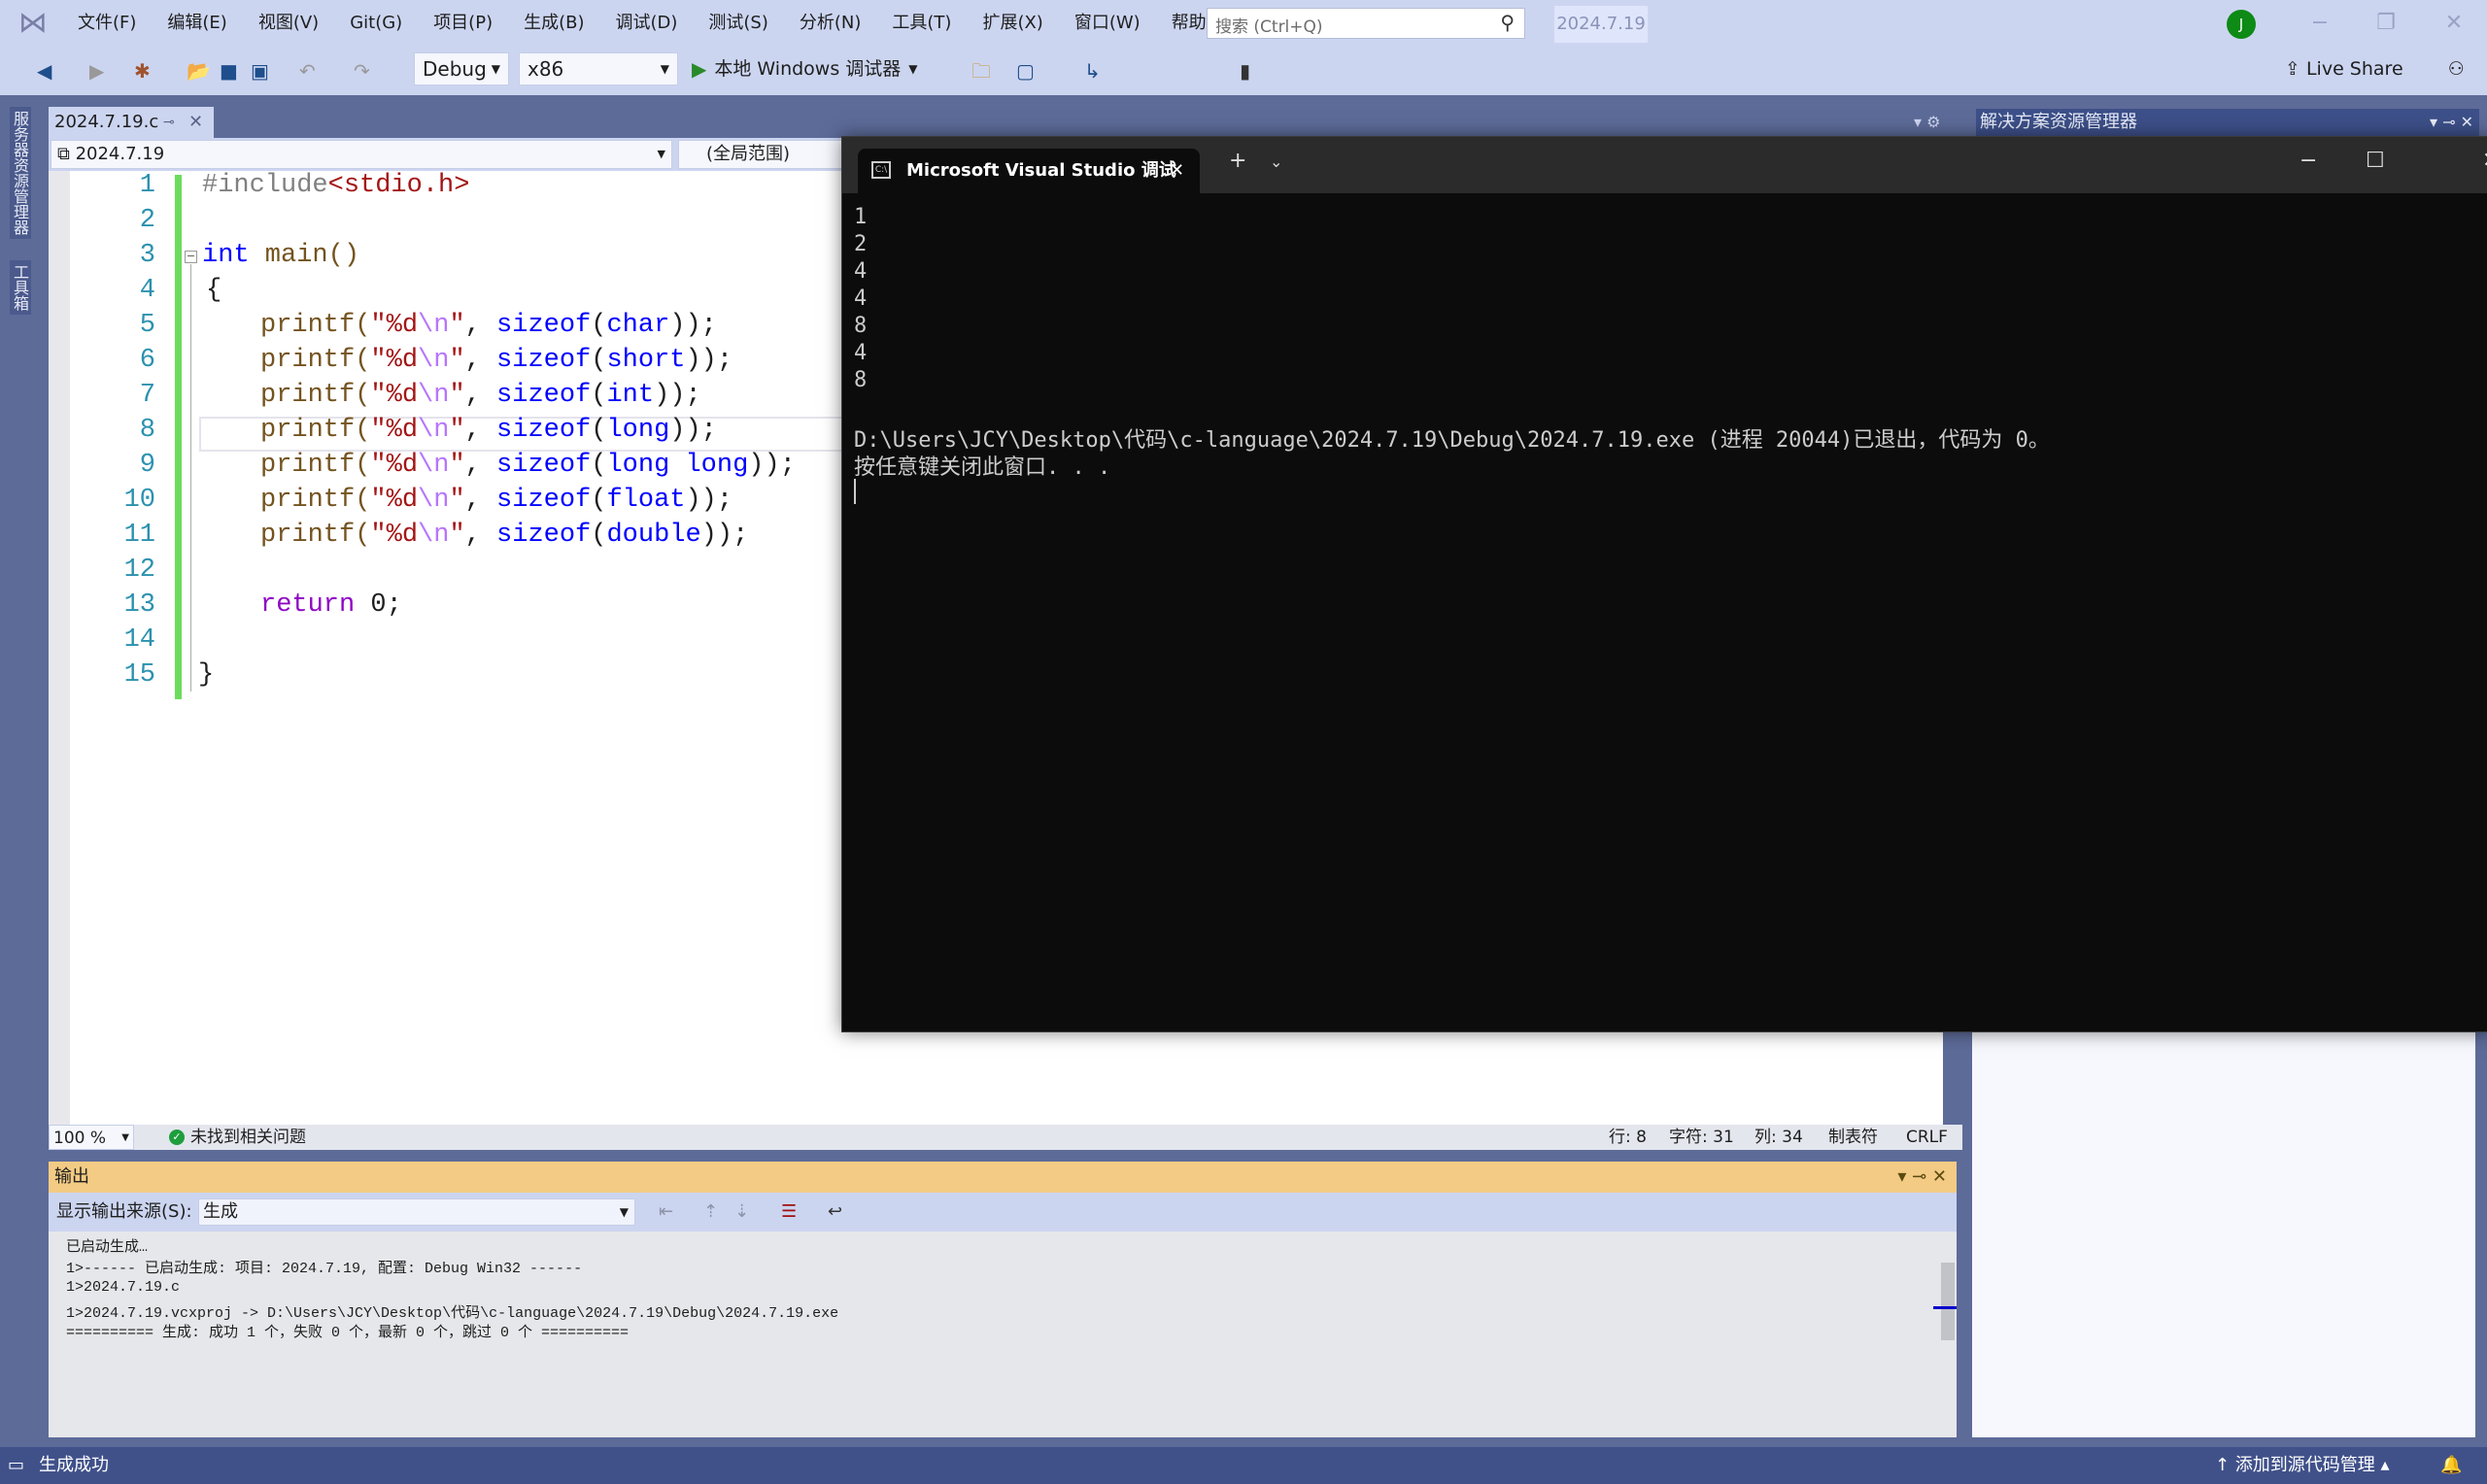 The image size is (2487, 1484). Describe the element at coordinates (59, 648) in the screenshot. I see `selection-margin` at that location.